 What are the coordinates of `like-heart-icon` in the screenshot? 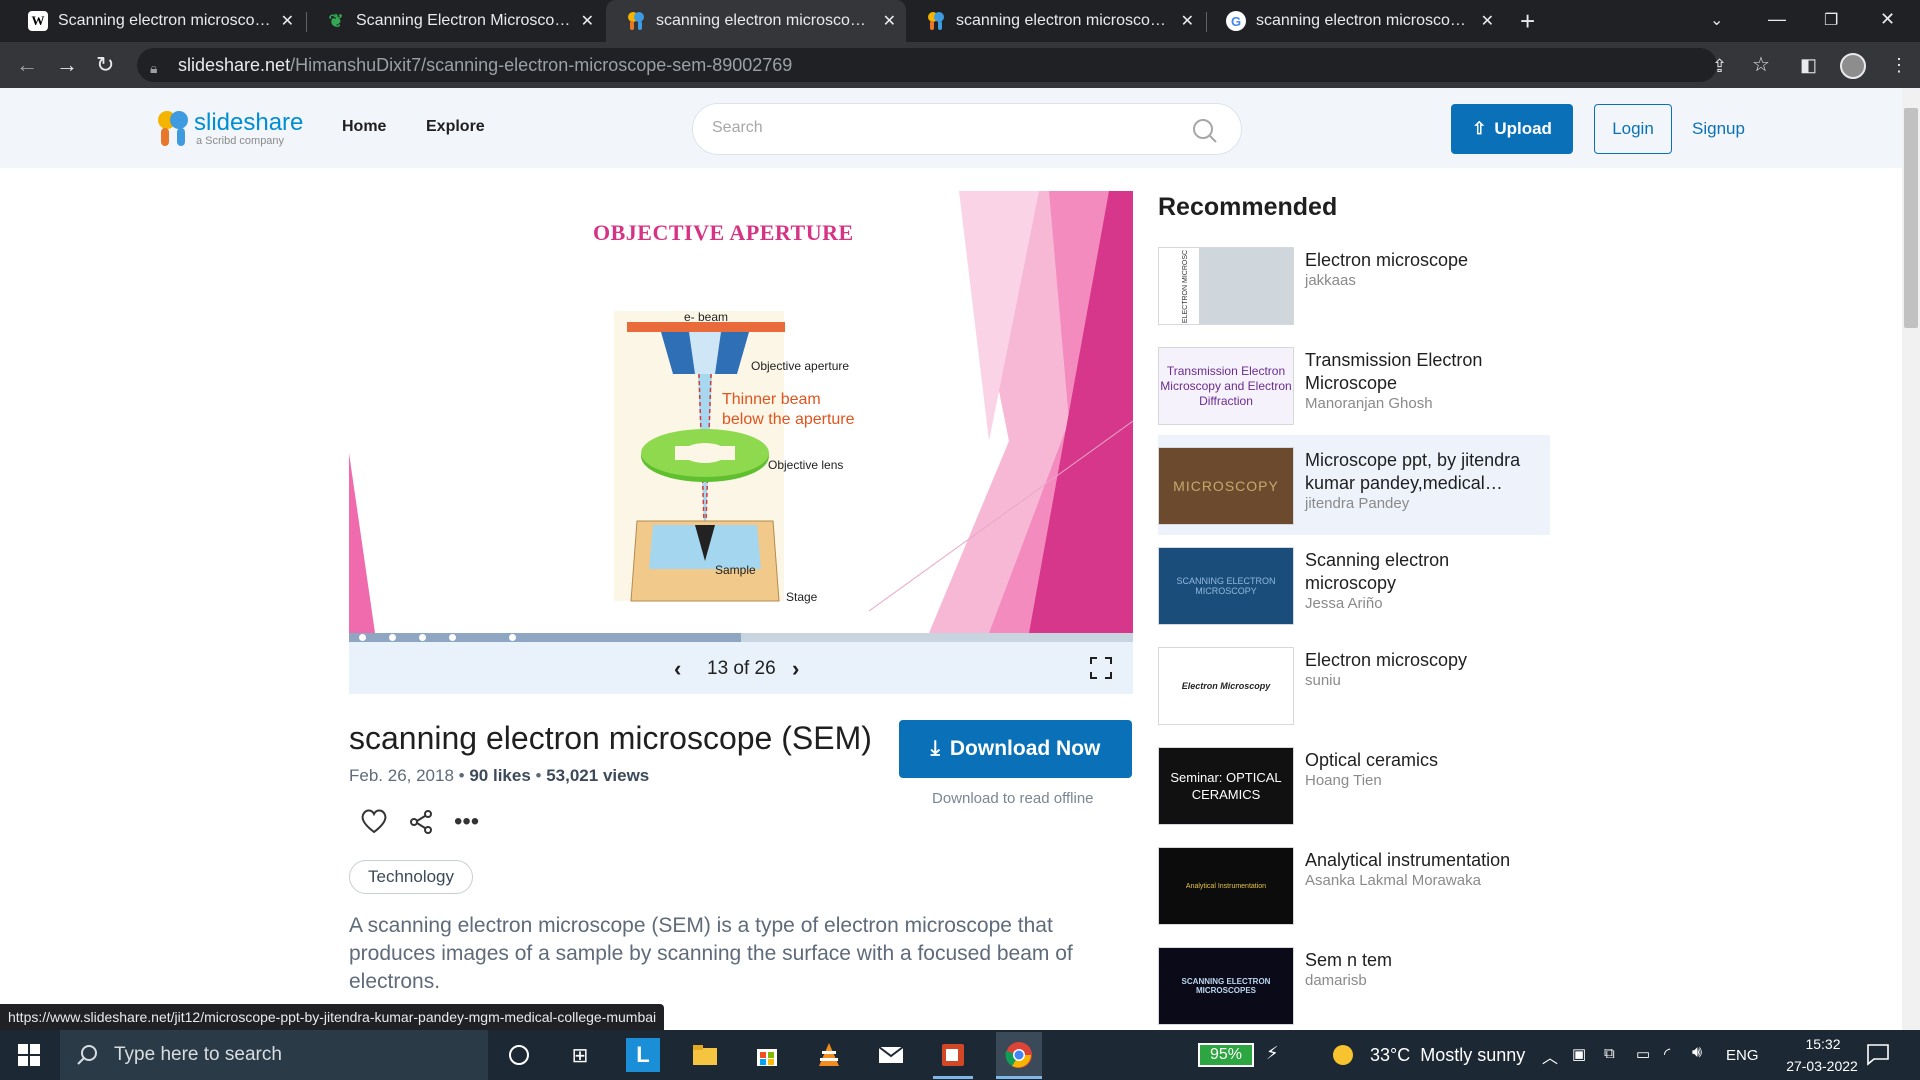 It's located at (374, 823).